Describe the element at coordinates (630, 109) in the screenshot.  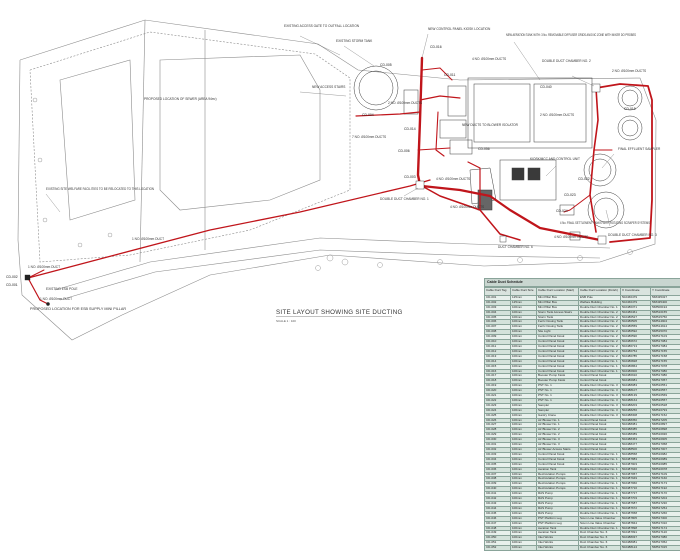
I see `tag-cd-019: CD-019` at that location.